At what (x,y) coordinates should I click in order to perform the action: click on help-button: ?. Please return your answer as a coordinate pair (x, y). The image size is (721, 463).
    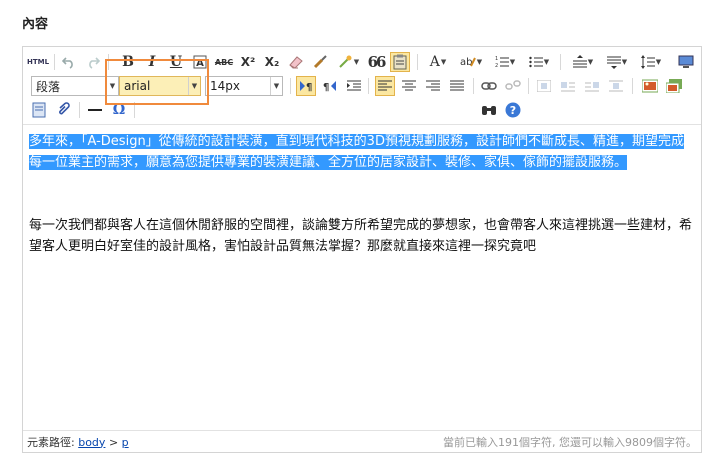
    Looking at the image, I should click on (513, 110).